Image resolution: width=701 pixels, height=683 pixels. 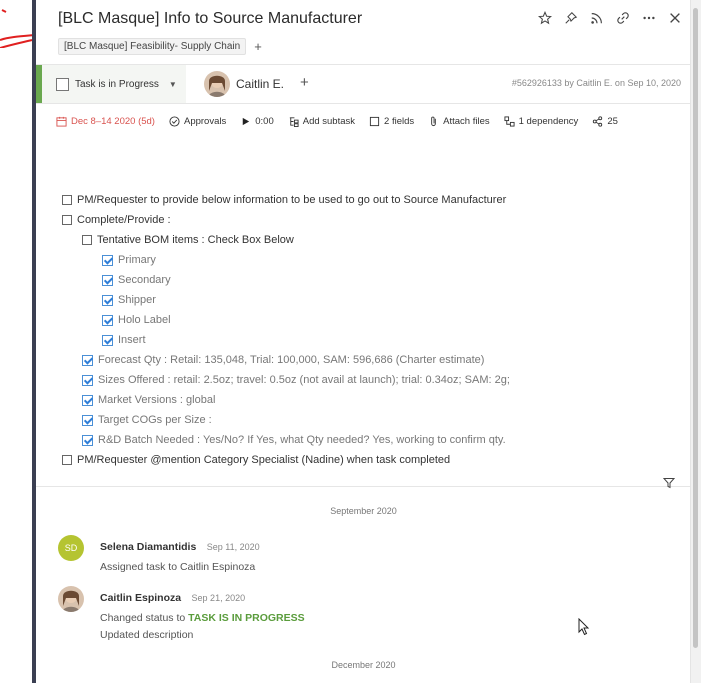 I want to click on share-button: 25, so click(x=605, y=121).